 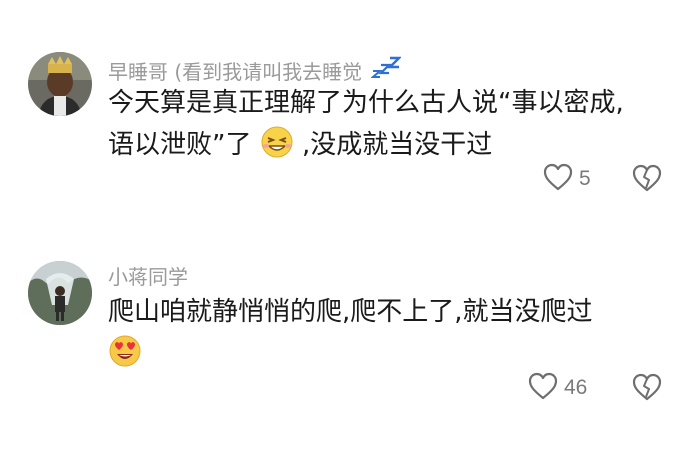 What do you see at coordinates (180, 145) in the screenshot?
I see `comment-text-segment: 语以泄败”了` at bounding box center [180, 145].